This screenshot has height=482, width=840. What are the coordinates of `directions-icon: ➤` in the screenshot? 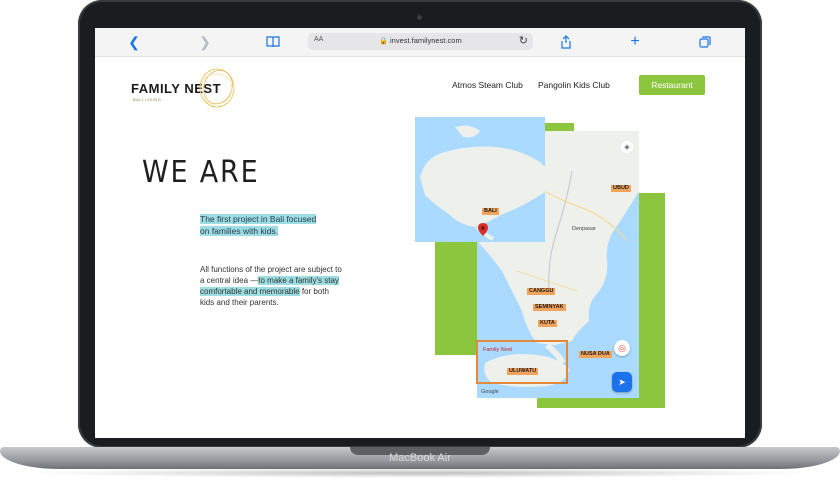 It's located at (622, 382).